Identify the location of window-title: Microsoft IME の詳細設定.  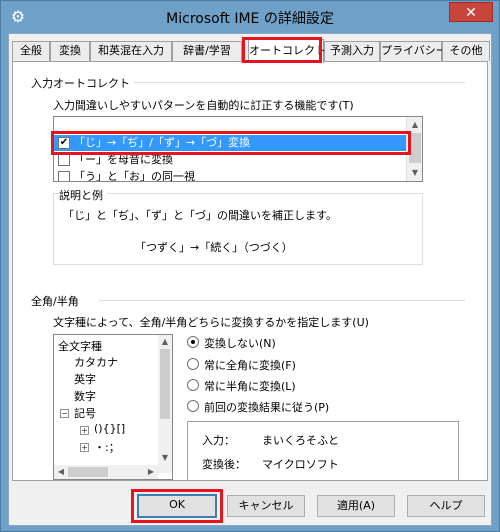
(250, 19).